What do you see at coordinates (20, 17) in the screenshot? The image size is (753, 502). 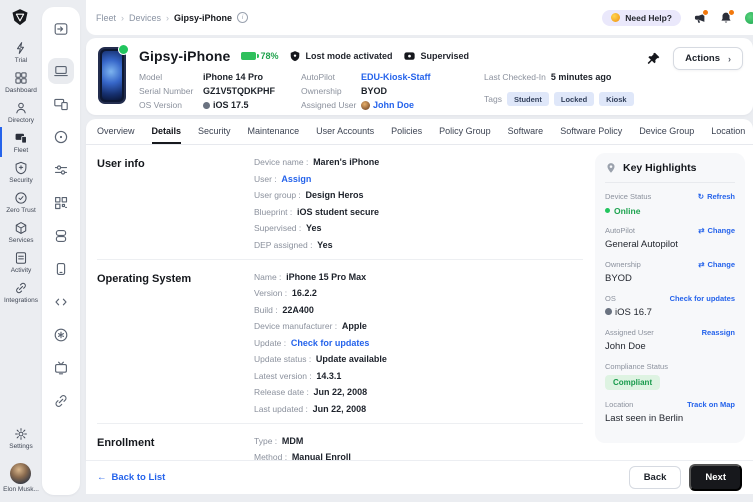 I see `app-logo-icon` at bounding box center [20, 17].